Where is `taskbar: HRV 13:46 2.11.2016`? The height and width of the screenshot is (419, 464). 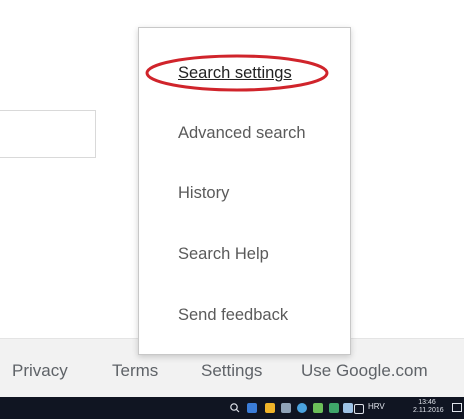
taskbar: HRV 13:46 2.11.2016 is located at coordinates (232, 408).